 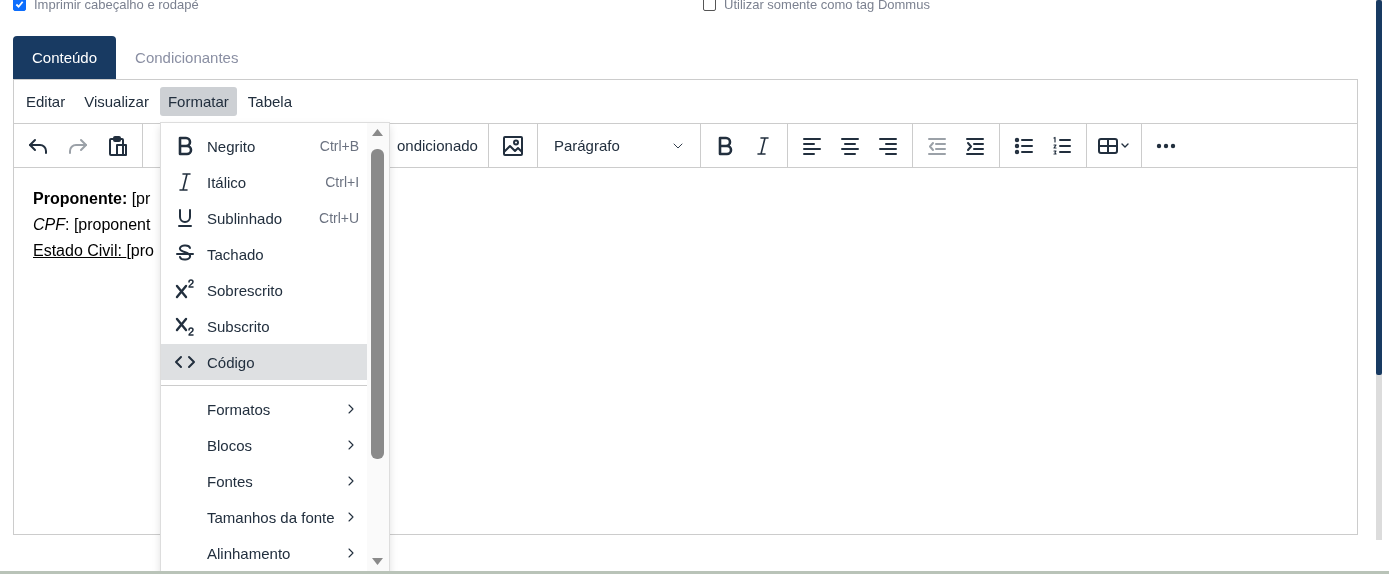 I want to click on image-icon, so click(x=512, y=145).